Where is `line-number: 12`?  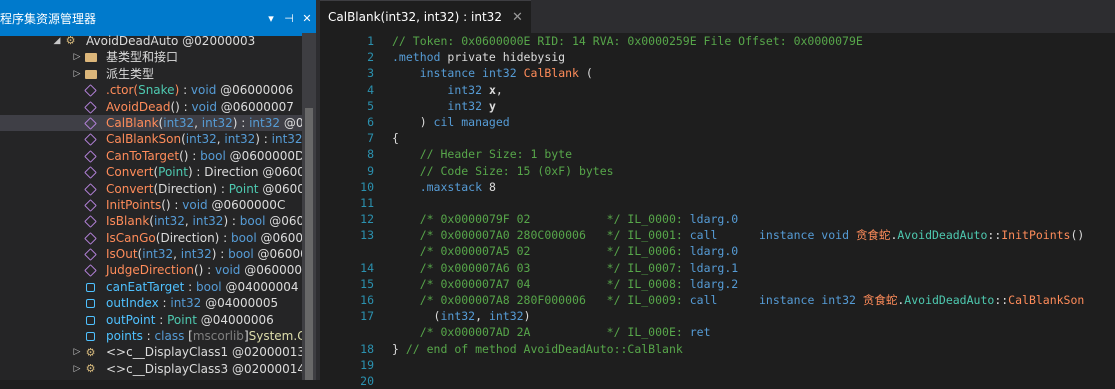
line-number: 12 is located at coordinates (367, 219).